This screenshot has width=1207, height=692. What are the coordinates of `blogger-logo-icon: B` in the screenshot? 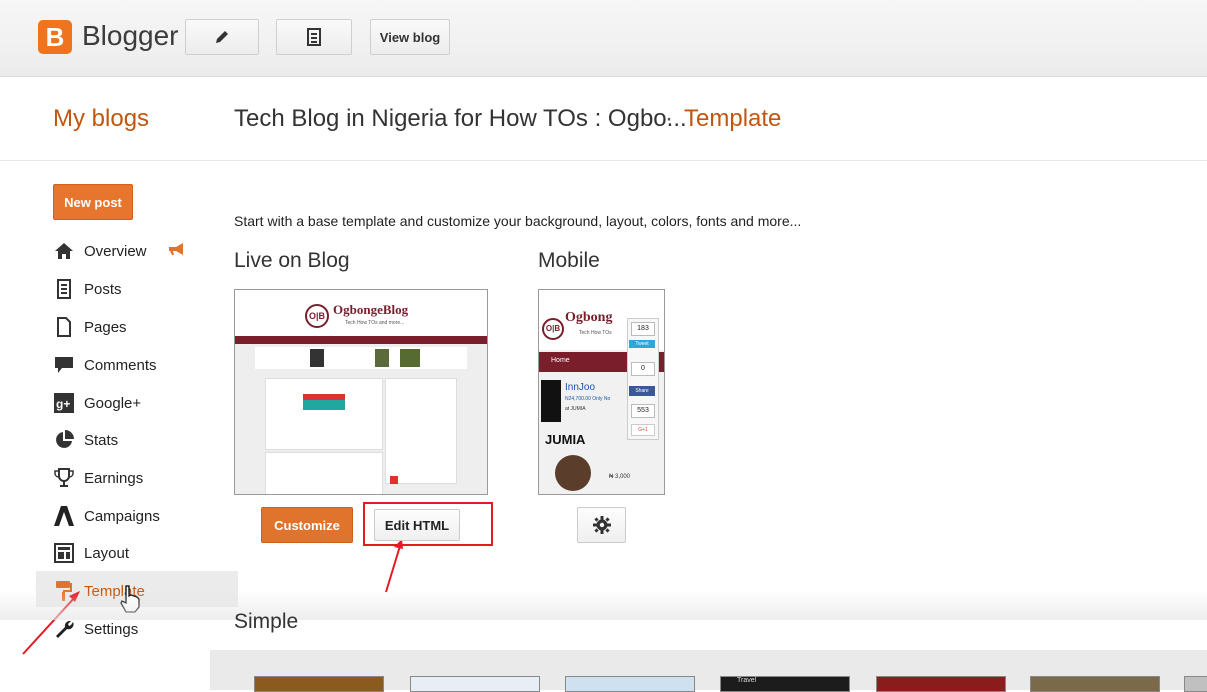 It's located at (55, 37).